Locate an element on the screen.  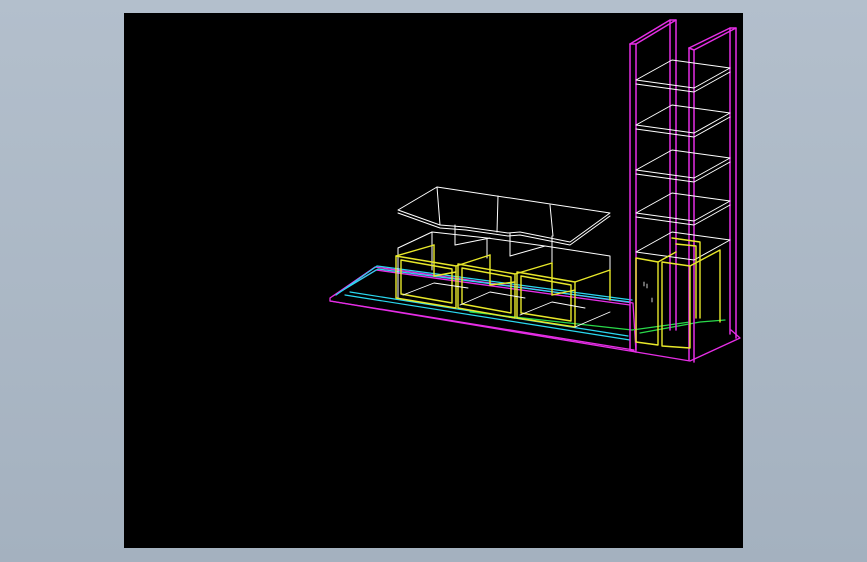
shelves is located at coordinates (683, 160).